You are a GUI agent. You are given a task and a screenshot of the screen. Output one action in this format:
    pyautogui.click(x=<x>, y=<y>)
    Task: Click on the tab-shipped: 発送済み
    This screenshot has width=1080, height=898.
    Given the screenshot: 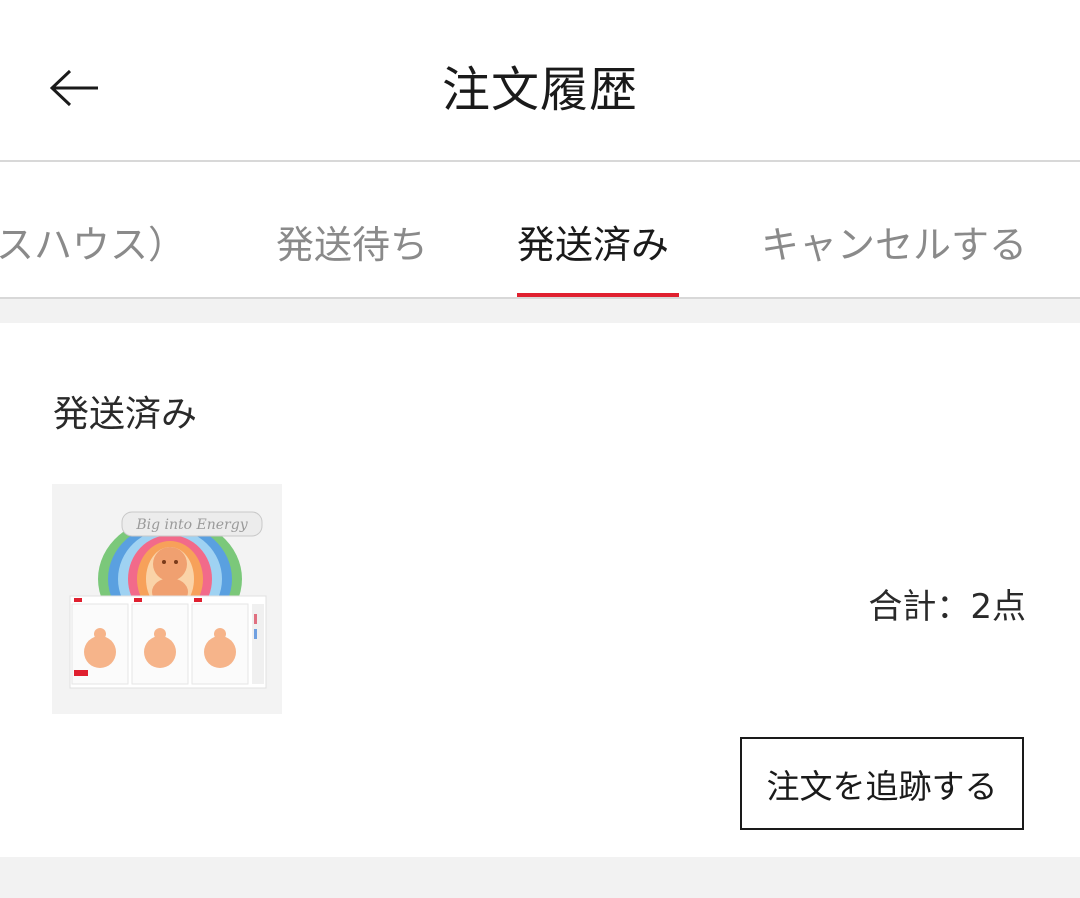 What is the action you would take?
    pyautogui.click(x=593, y=241)
    